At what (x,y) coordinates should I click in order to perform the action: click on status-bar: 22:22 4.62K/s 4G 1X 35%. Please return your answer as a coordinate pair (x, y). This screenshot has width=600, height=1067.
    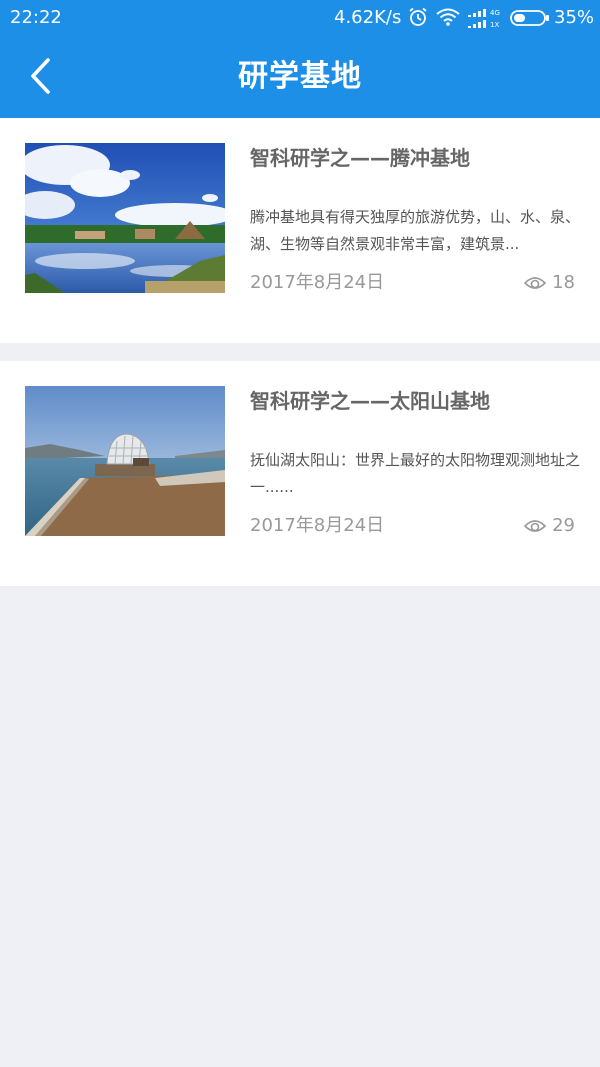
    Looking at the image, I should click on (300, 18).